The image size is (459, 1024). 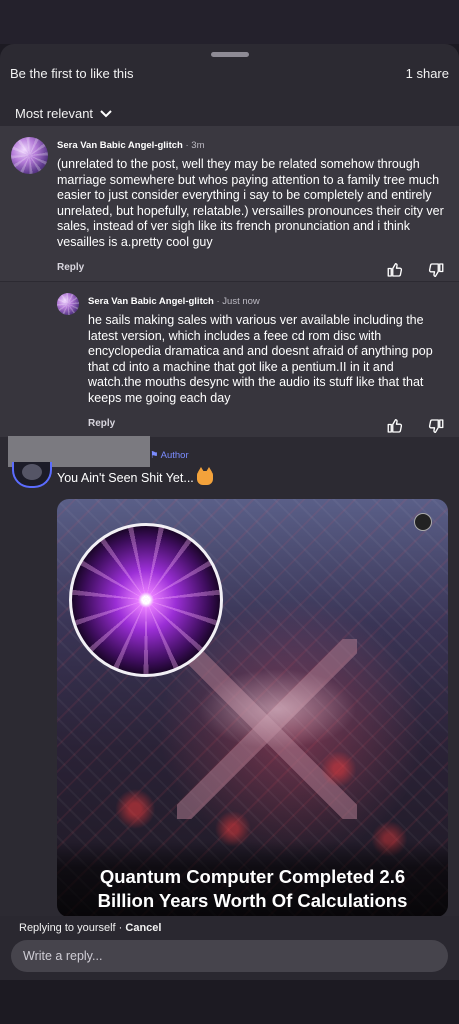 I want to click on comment-author: Sera Van Babic Angel-glitch · Just now, so click(x=174, y=301).